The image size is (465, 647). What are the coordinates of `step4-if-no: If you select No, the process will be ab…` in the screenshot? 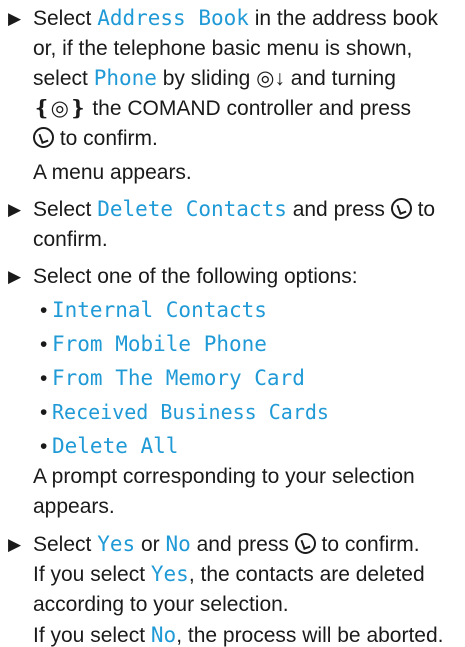 It's located at (232, 635).